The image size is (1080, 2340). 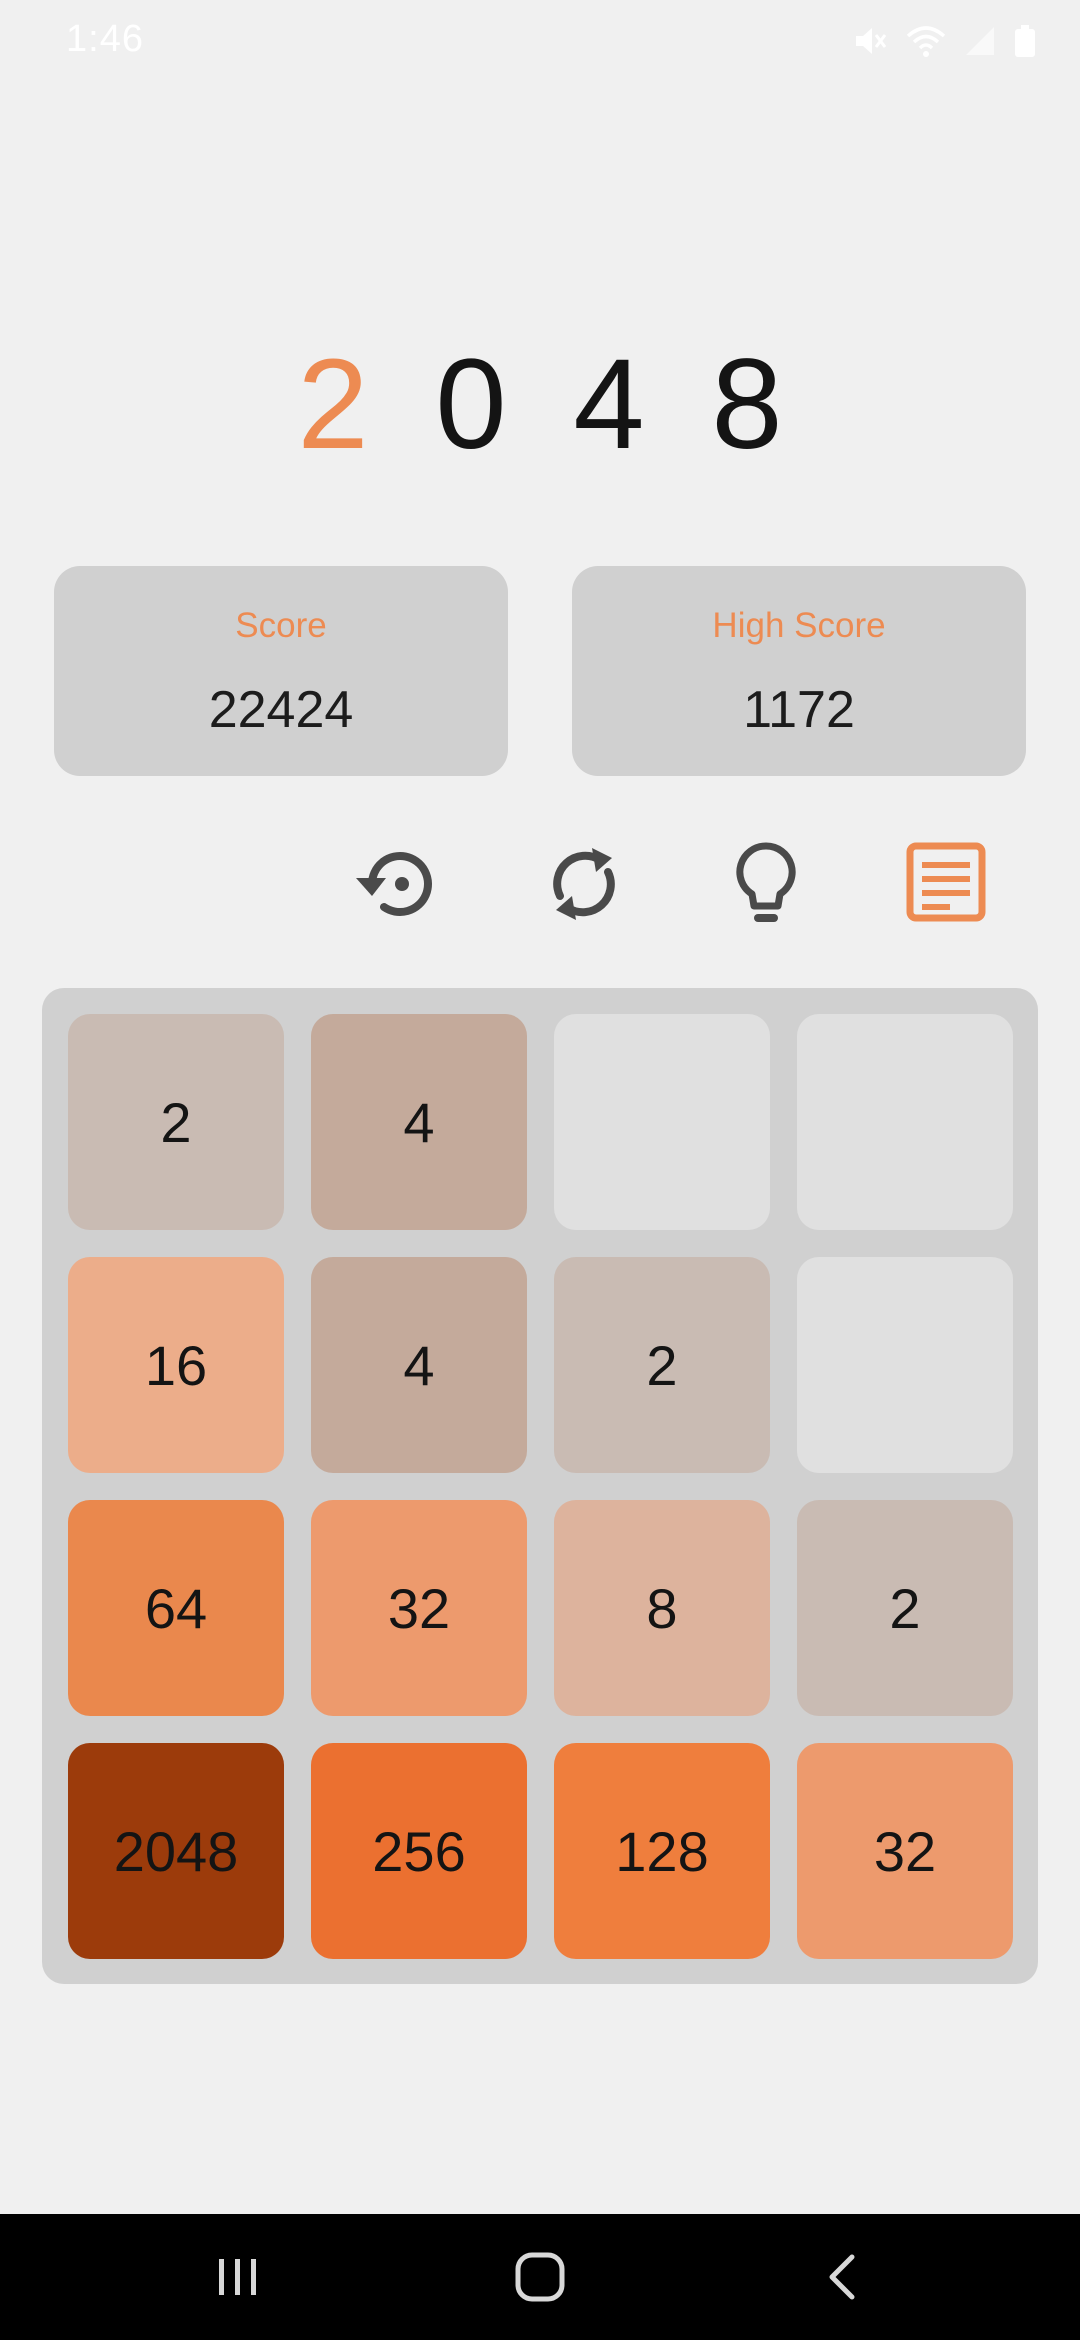 I want to click on recents-icon, so click(x=237, y=2277).